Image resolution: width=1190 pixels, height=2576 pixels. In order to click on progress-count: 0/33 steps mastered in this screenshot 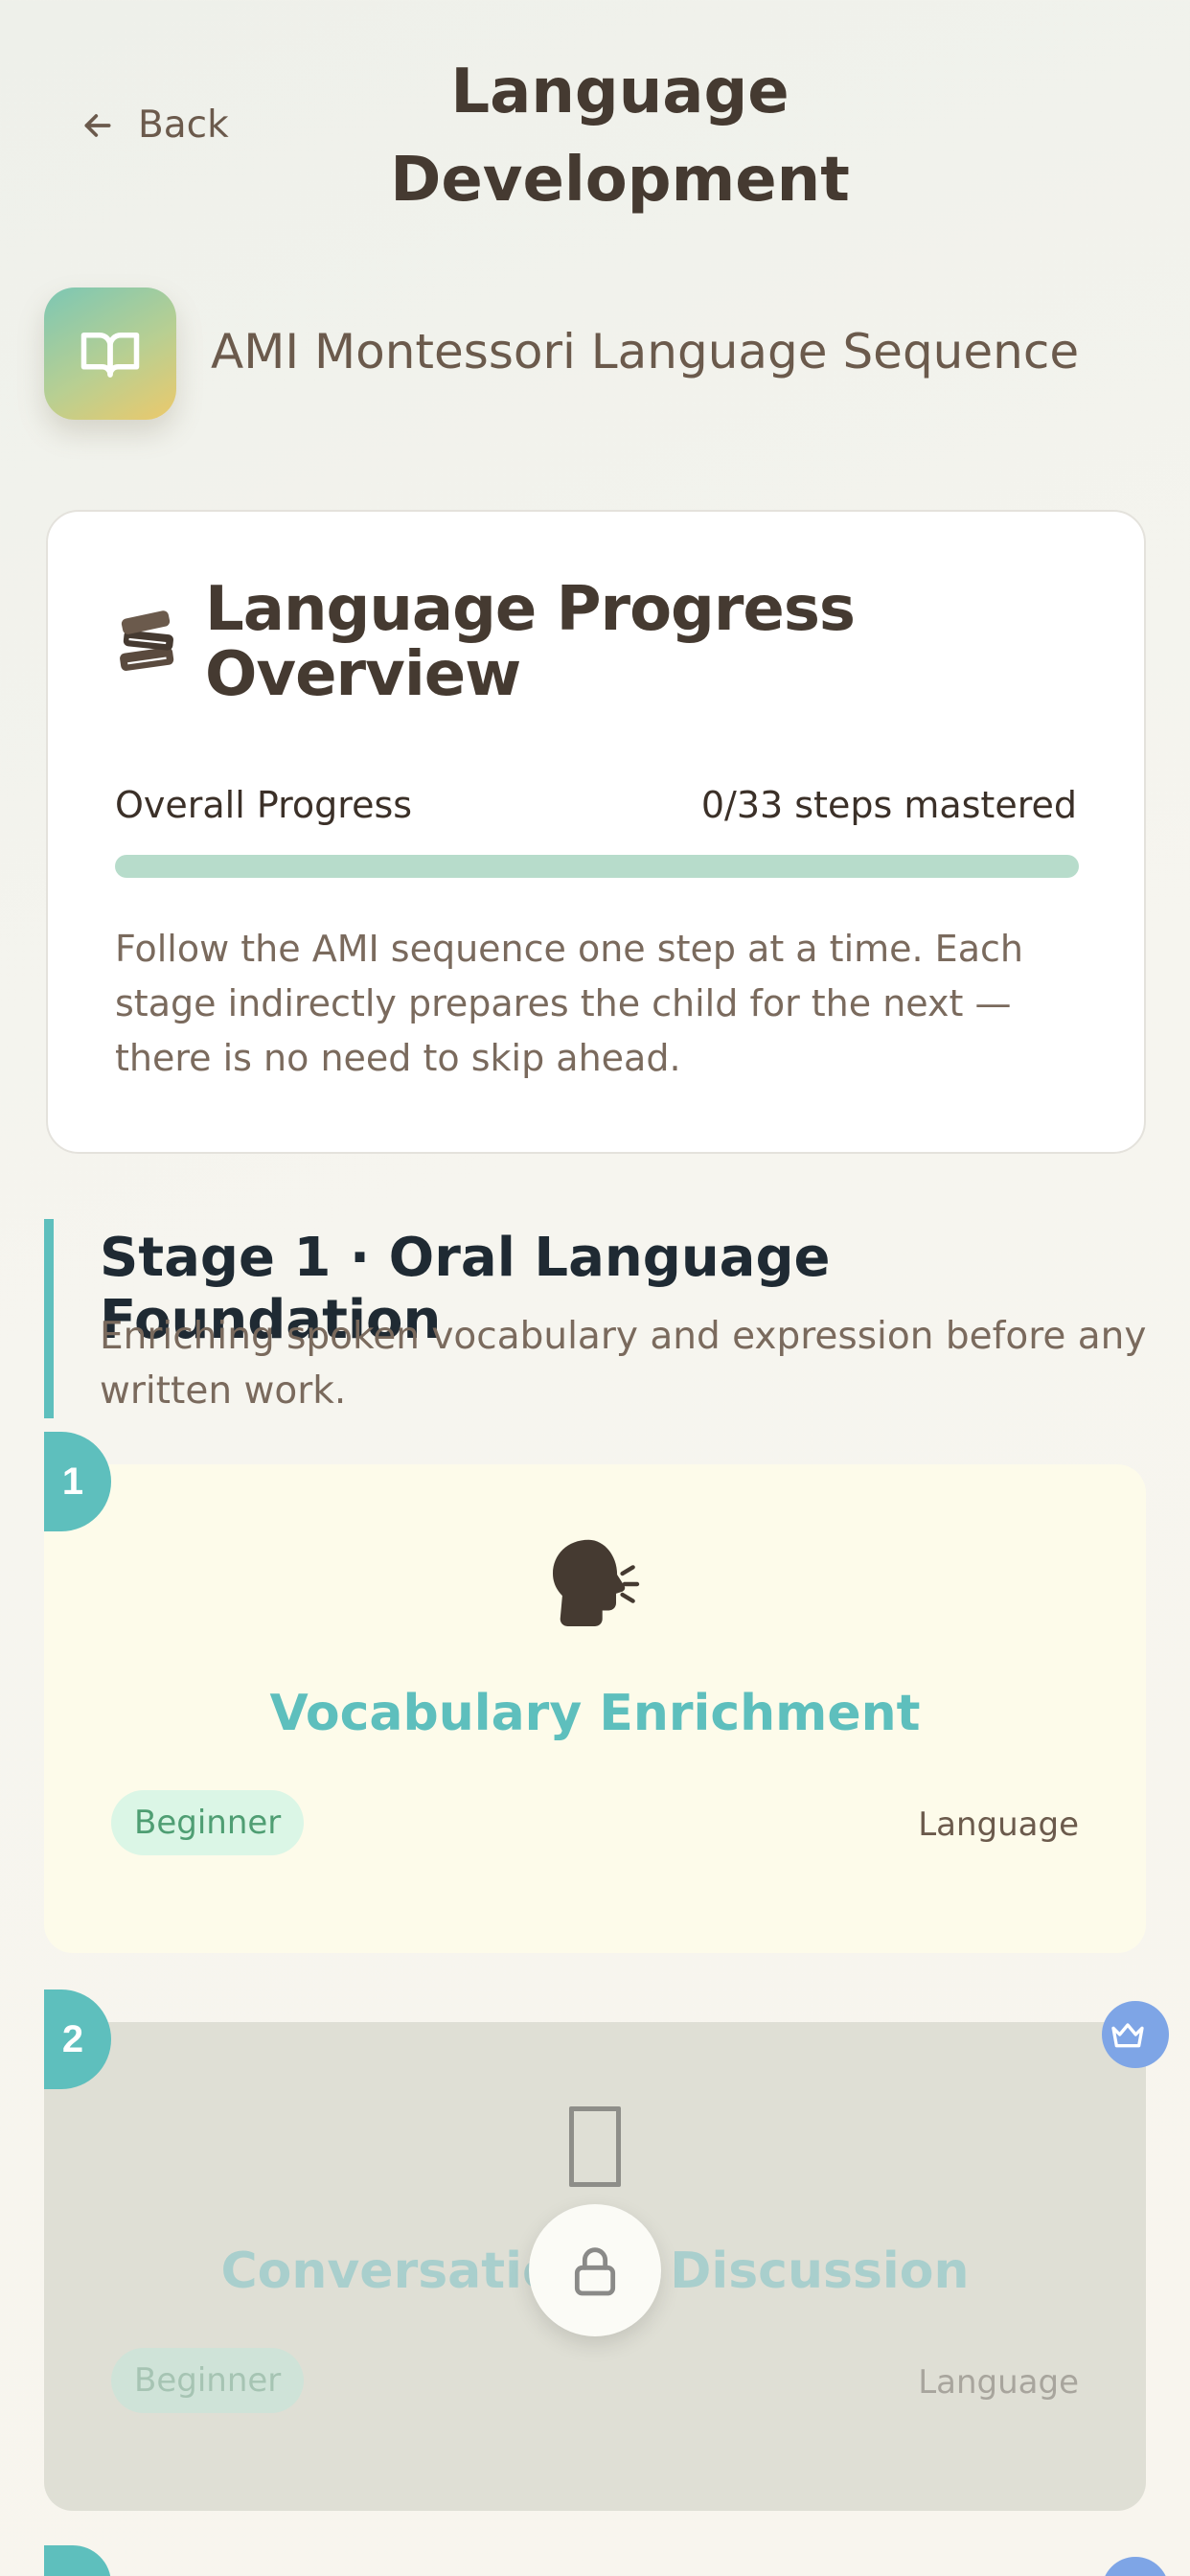, I will do `click(889, 805)`.